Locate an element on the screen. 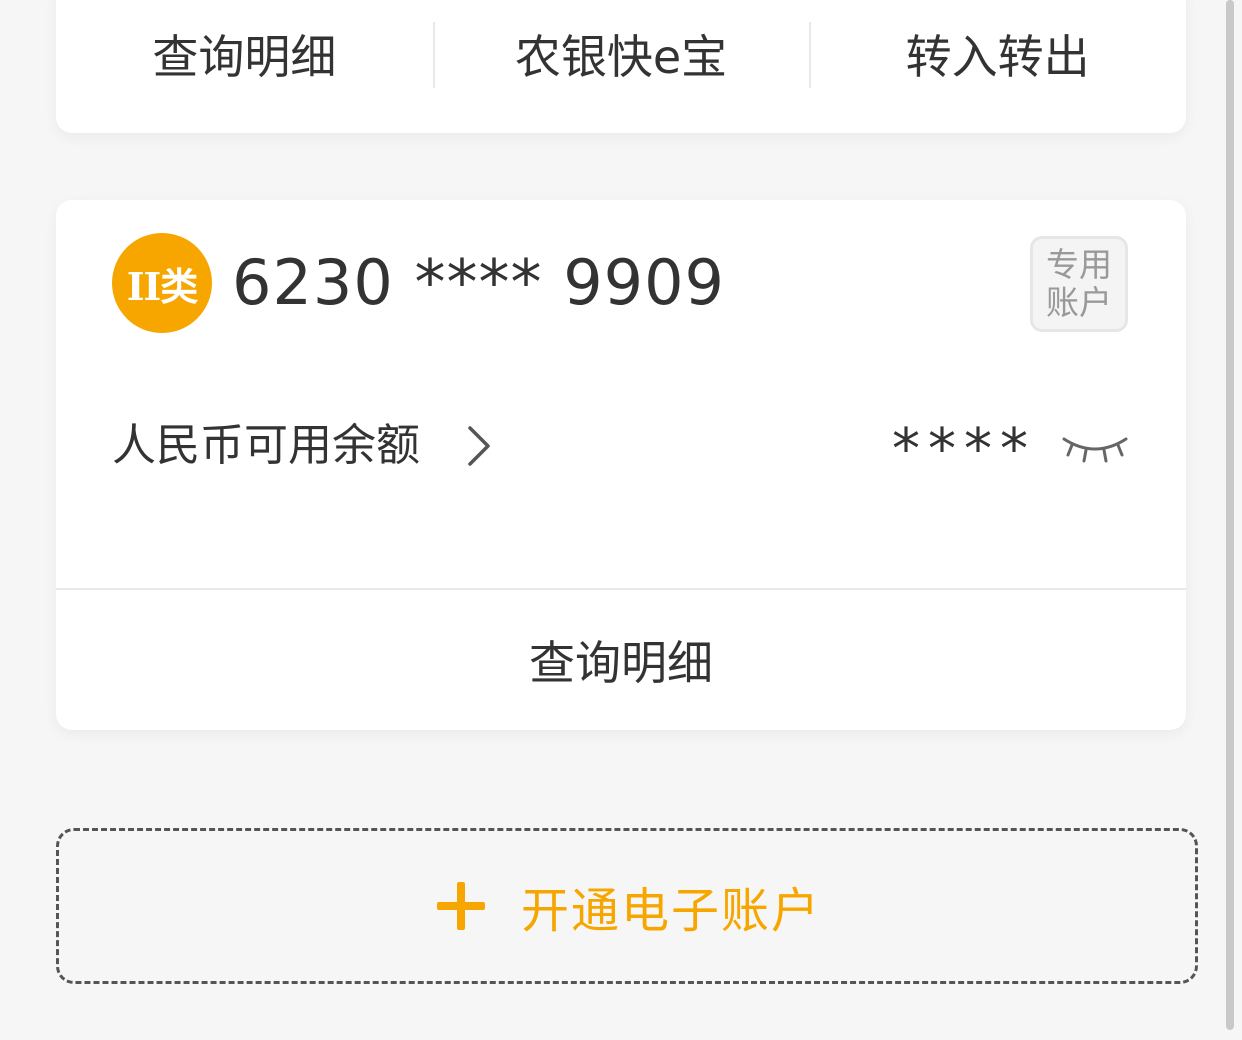 Image resolution: width=1242 pixels, height=1040 pixels. balance-value-group: **** is located at coordinates (1011, 450).